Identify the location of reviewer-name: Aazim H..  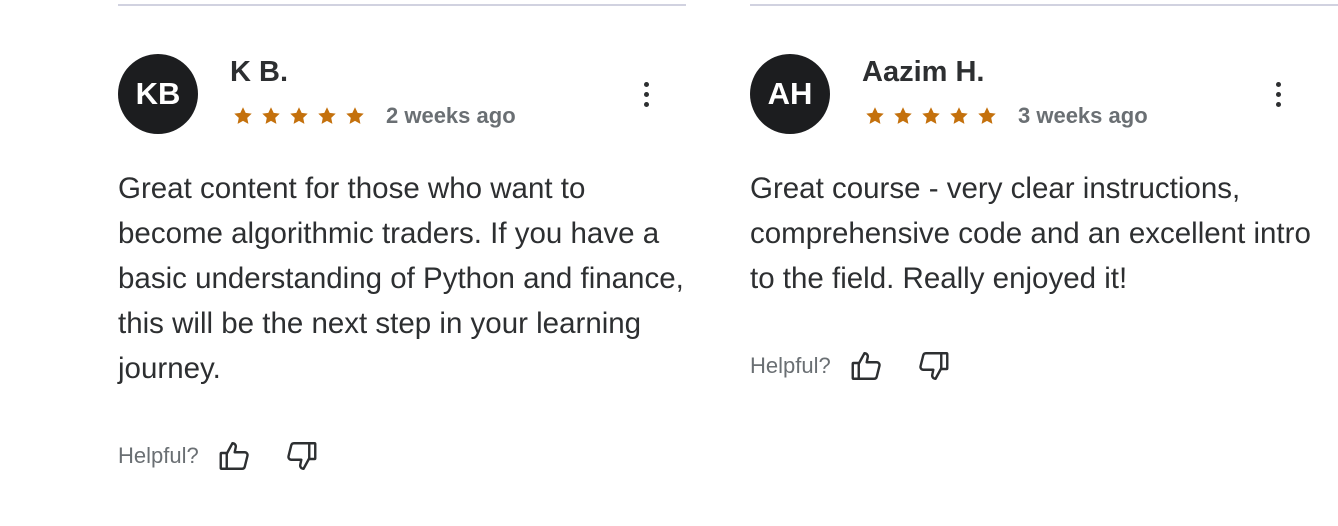
(923, 72).